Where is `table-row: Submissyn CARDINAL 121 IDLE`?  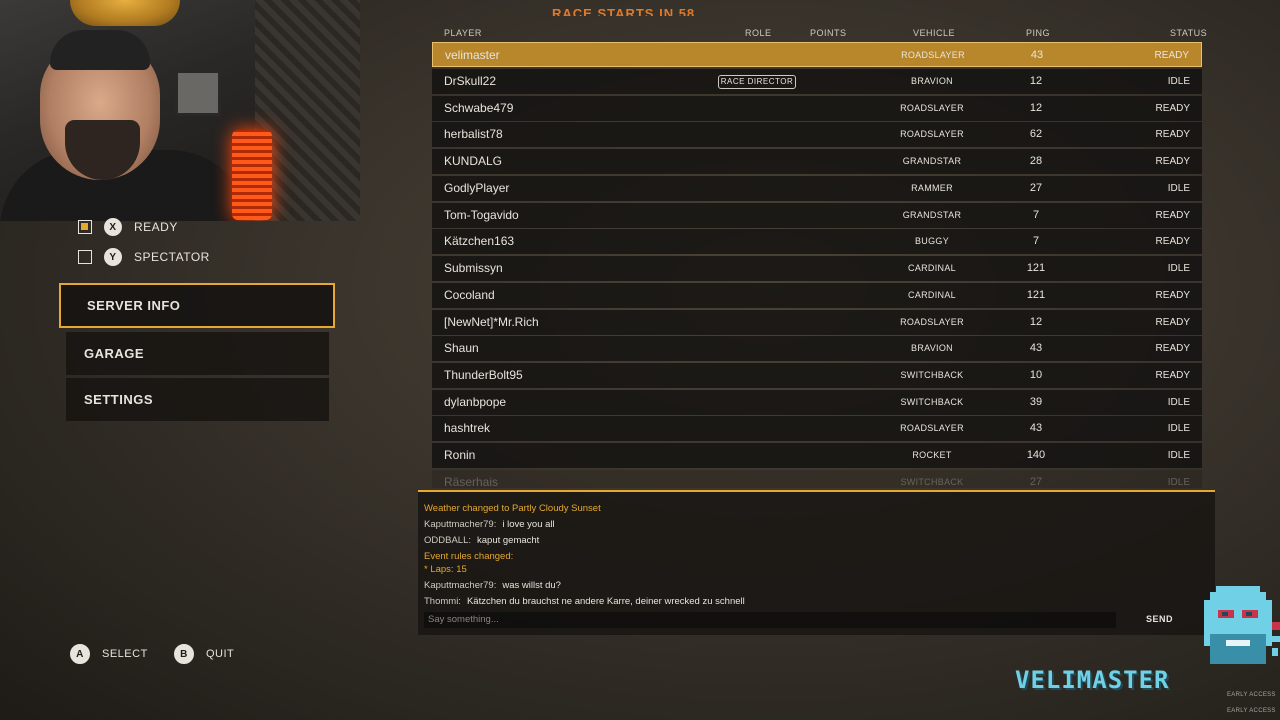 table-row: Submissyn CARDINAL 121 IDLE is located at coordinates (817, 268).